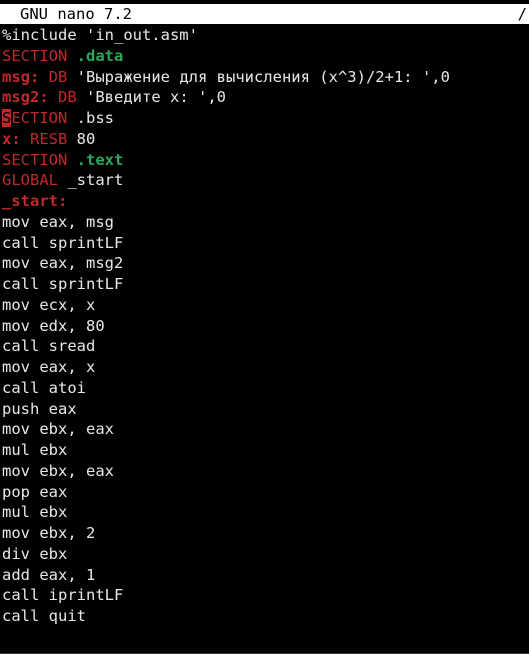 The width and height of the screenshot is (529, 654). Describe the element at coordinates (91, 118) in the screenshot. I see `code-token: .bss` at that location.